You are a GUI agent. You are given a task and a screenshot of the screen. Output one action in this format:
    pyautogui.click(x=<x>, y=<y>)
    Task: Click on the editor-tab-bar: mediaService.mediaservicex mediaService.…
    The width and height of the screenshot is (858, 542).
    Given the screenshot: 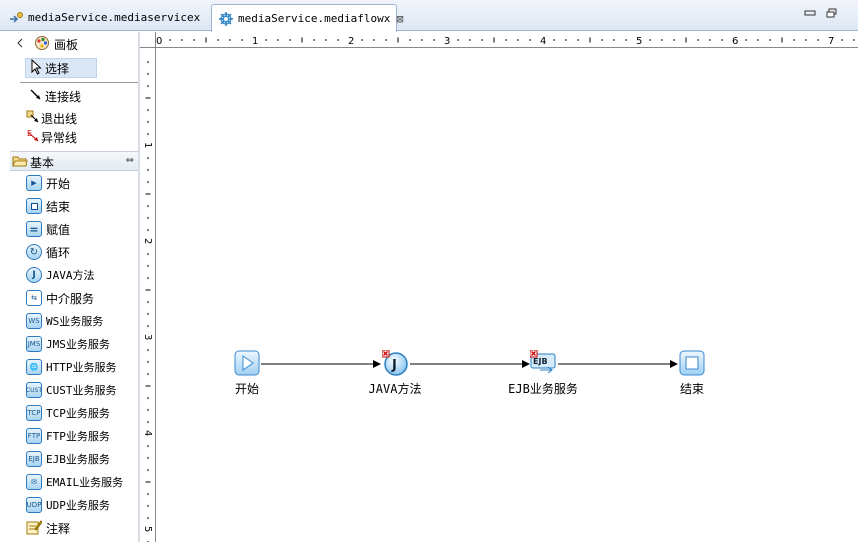 What is the action you would take?
    pyautogui.click(x=429, y=16)
    